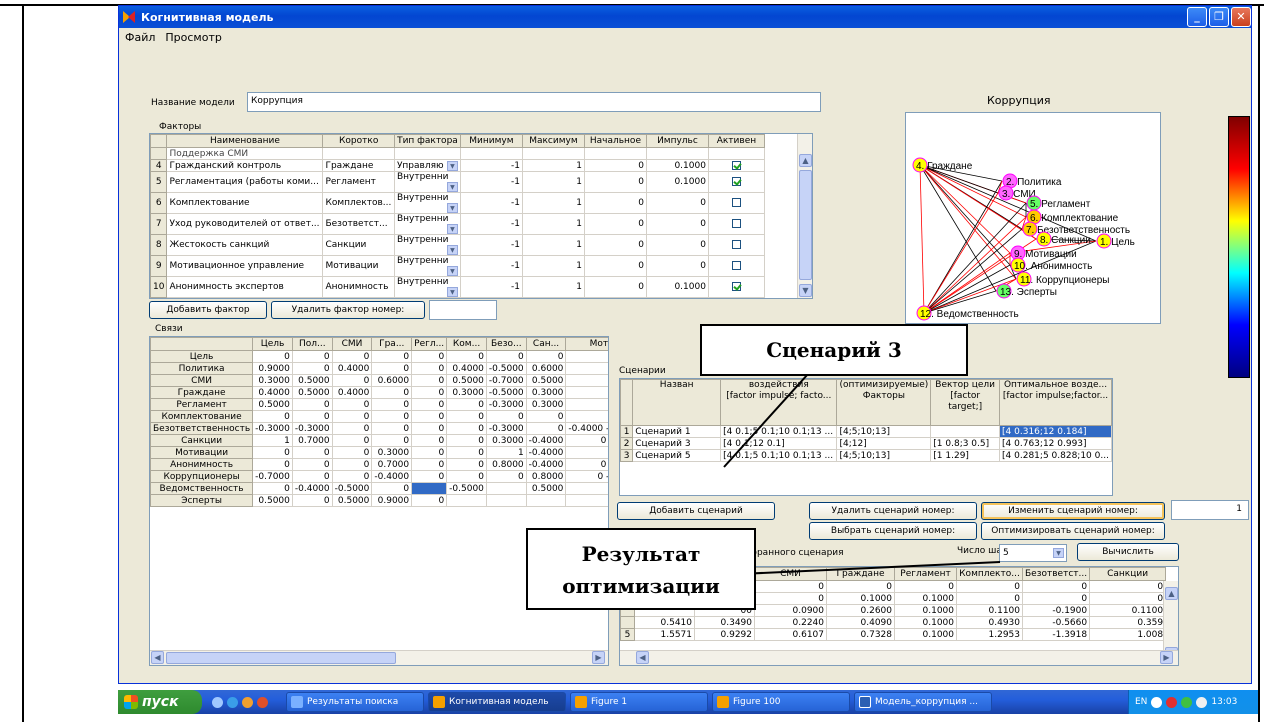  Describe the element at coordinates (862, 474) in the screenshot. I see `callout-lines` at that location.